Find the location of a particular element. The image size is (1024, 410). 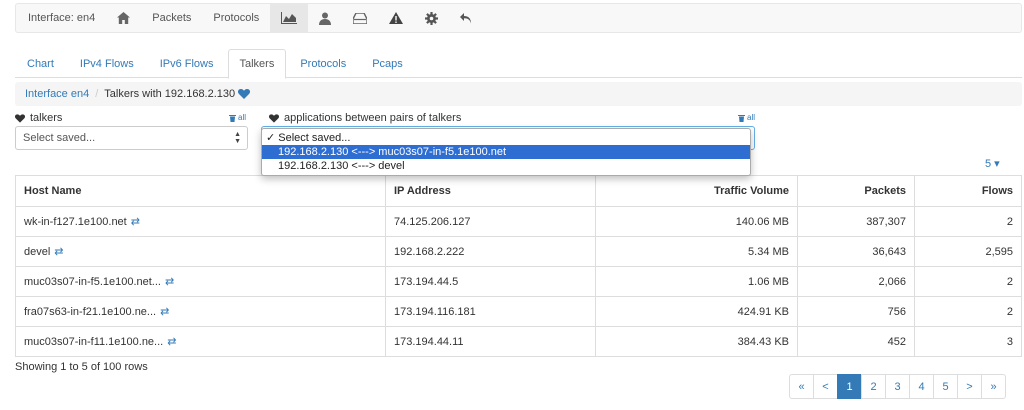

talkers-label-text: talkers is located at coordinates (46, 118).